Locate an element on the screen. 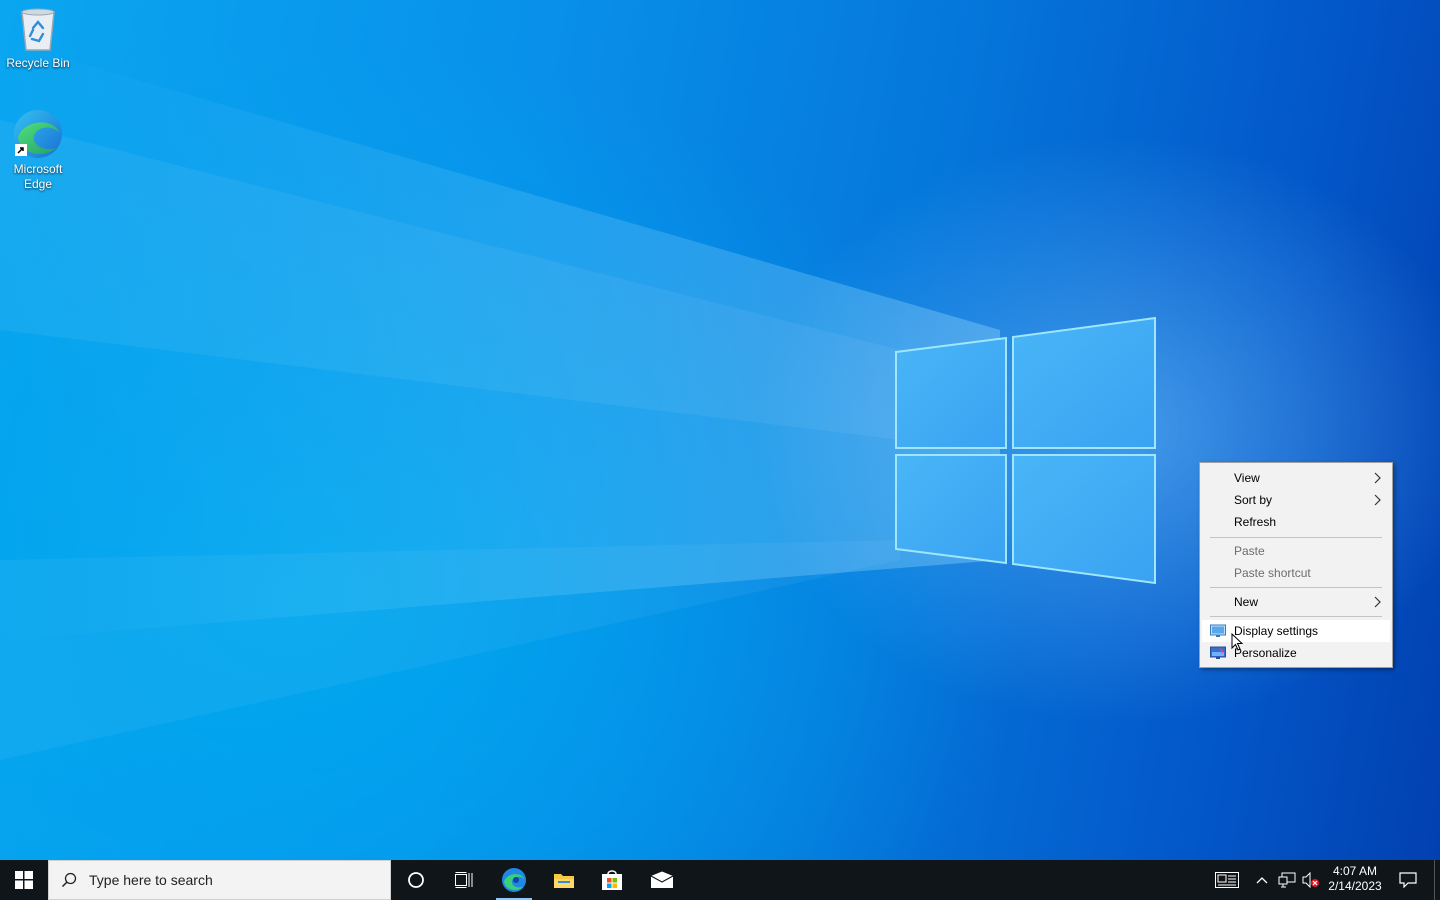 The height and width of the screenshot is (900, 1440). store-icon is located at coordinates (612, 880).